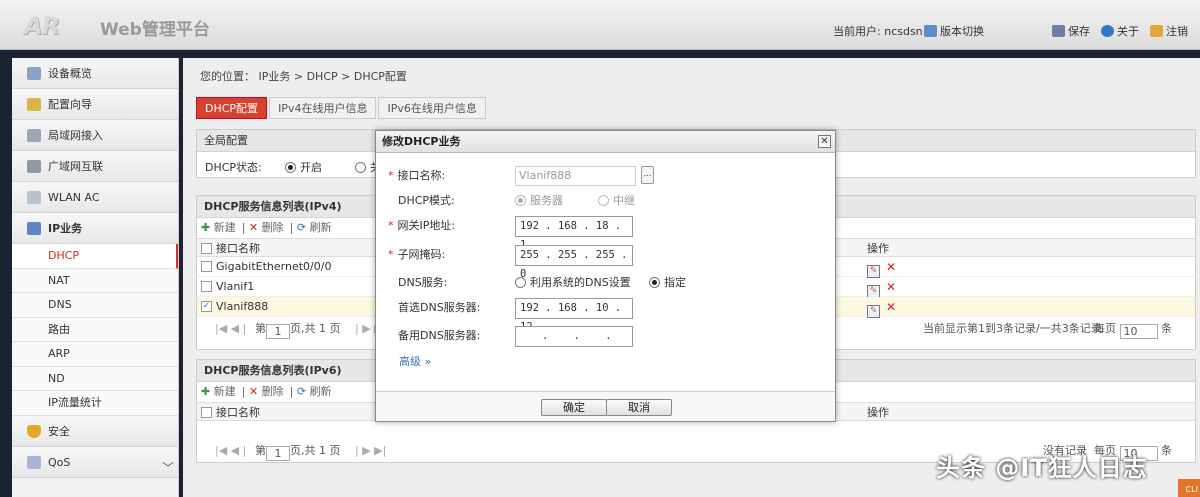 The image size is (1200, 497). What do you see at coordinates (1120, 31) in the screenshot?
I see `about-button: 关于` at bounding box center [1120, 31].